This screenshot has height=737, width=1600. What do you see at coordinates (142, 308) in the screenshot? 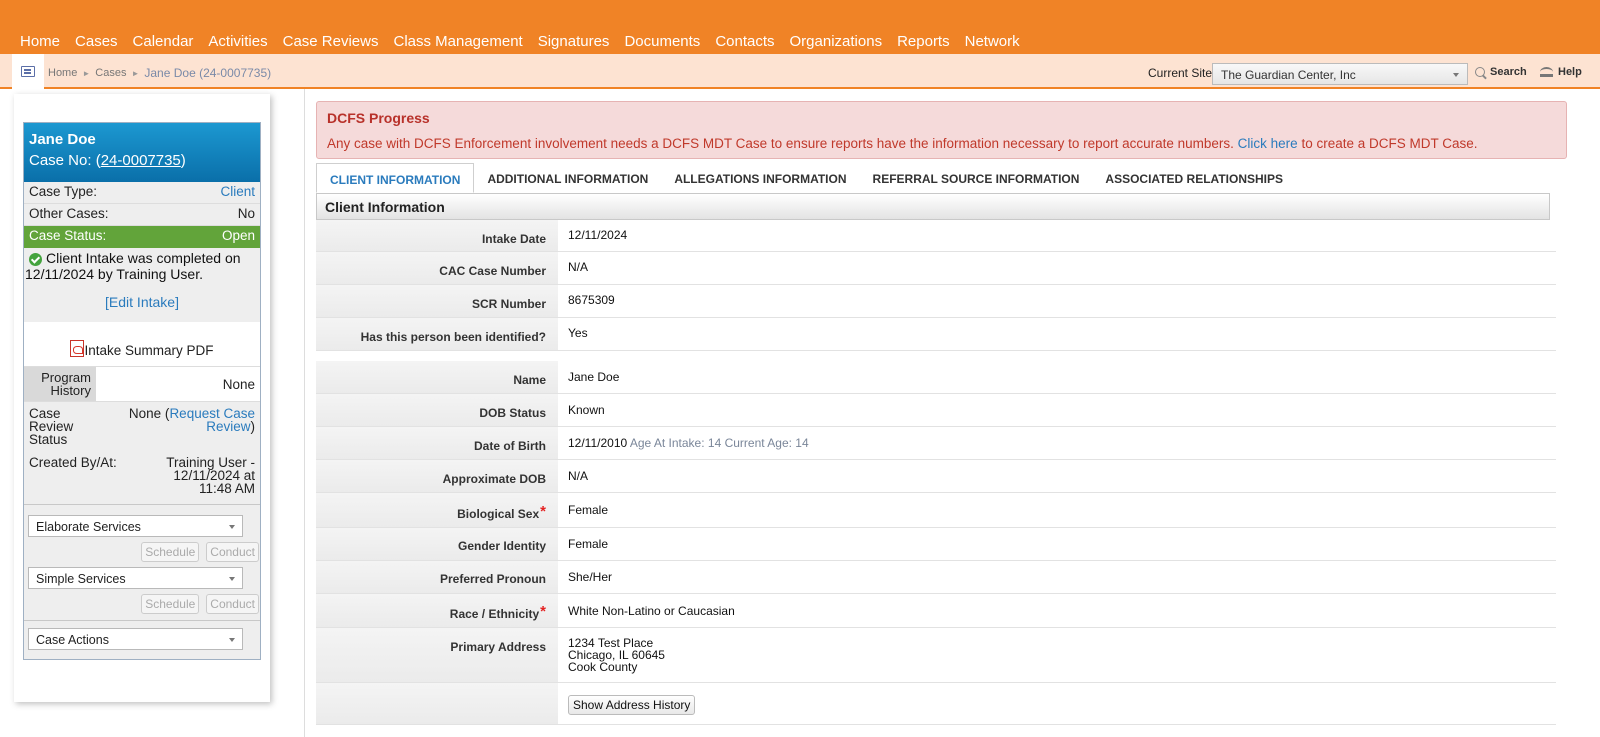
I see `edit-intake-link: [Edit Intake]` at bounding box center [142, 308].